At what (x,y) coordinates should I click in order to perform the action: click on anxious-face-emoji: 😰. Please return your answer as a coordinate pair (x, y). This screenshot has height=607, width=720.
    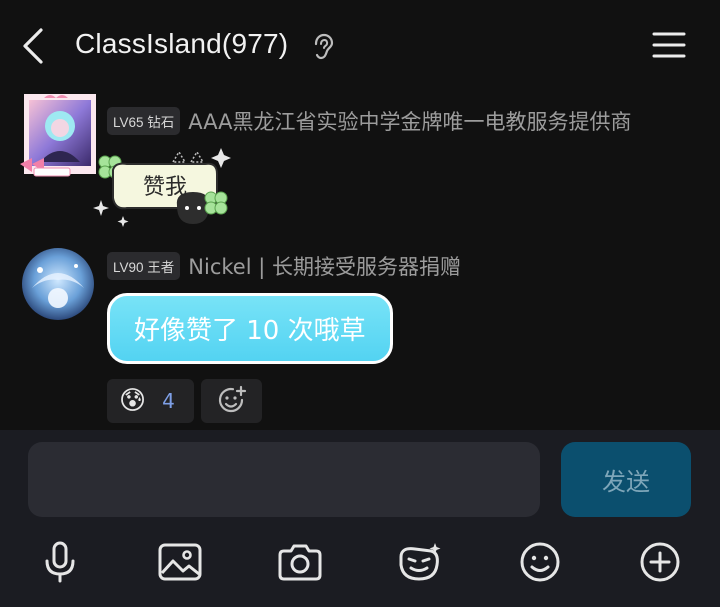
    Looking at the image, I should click on (133, 401).